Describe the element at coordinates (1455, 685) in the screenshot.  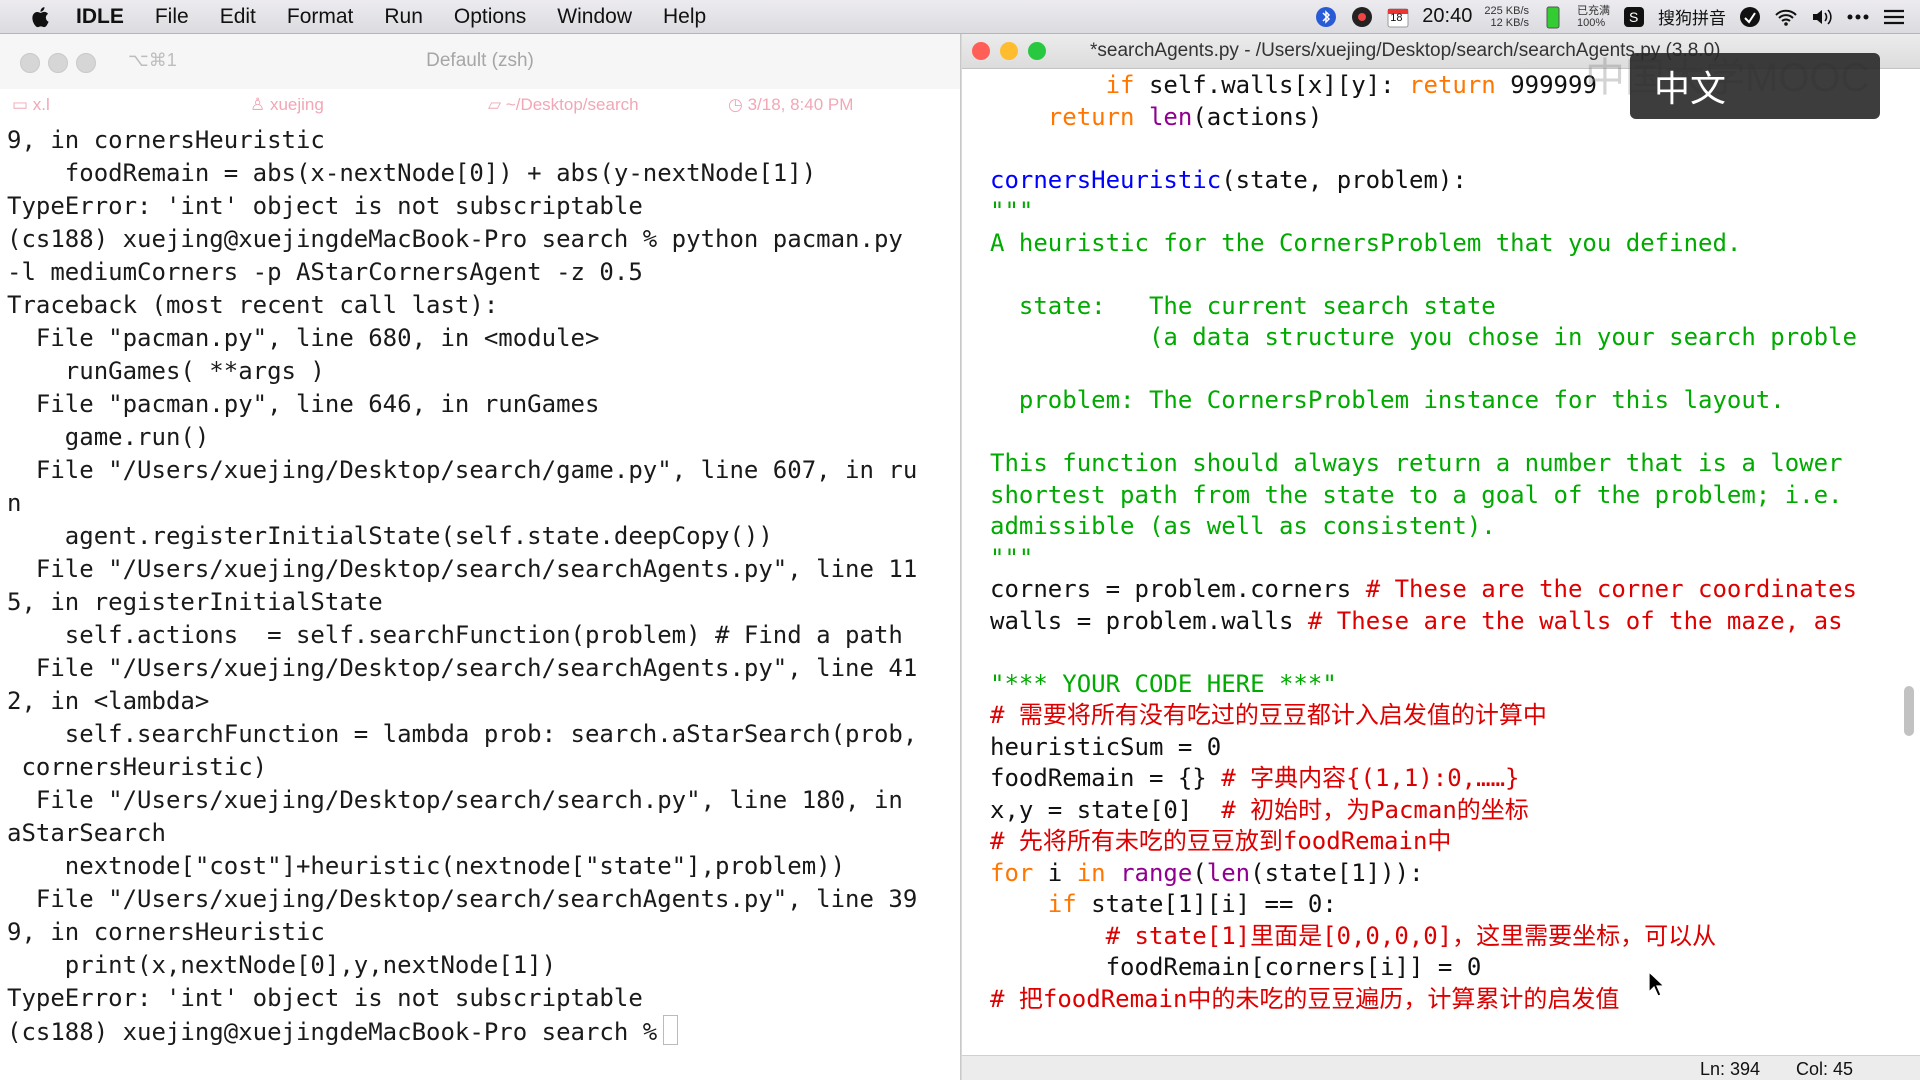
I see `code-line: "*** YOUR CODE HERE ***"` at that location.